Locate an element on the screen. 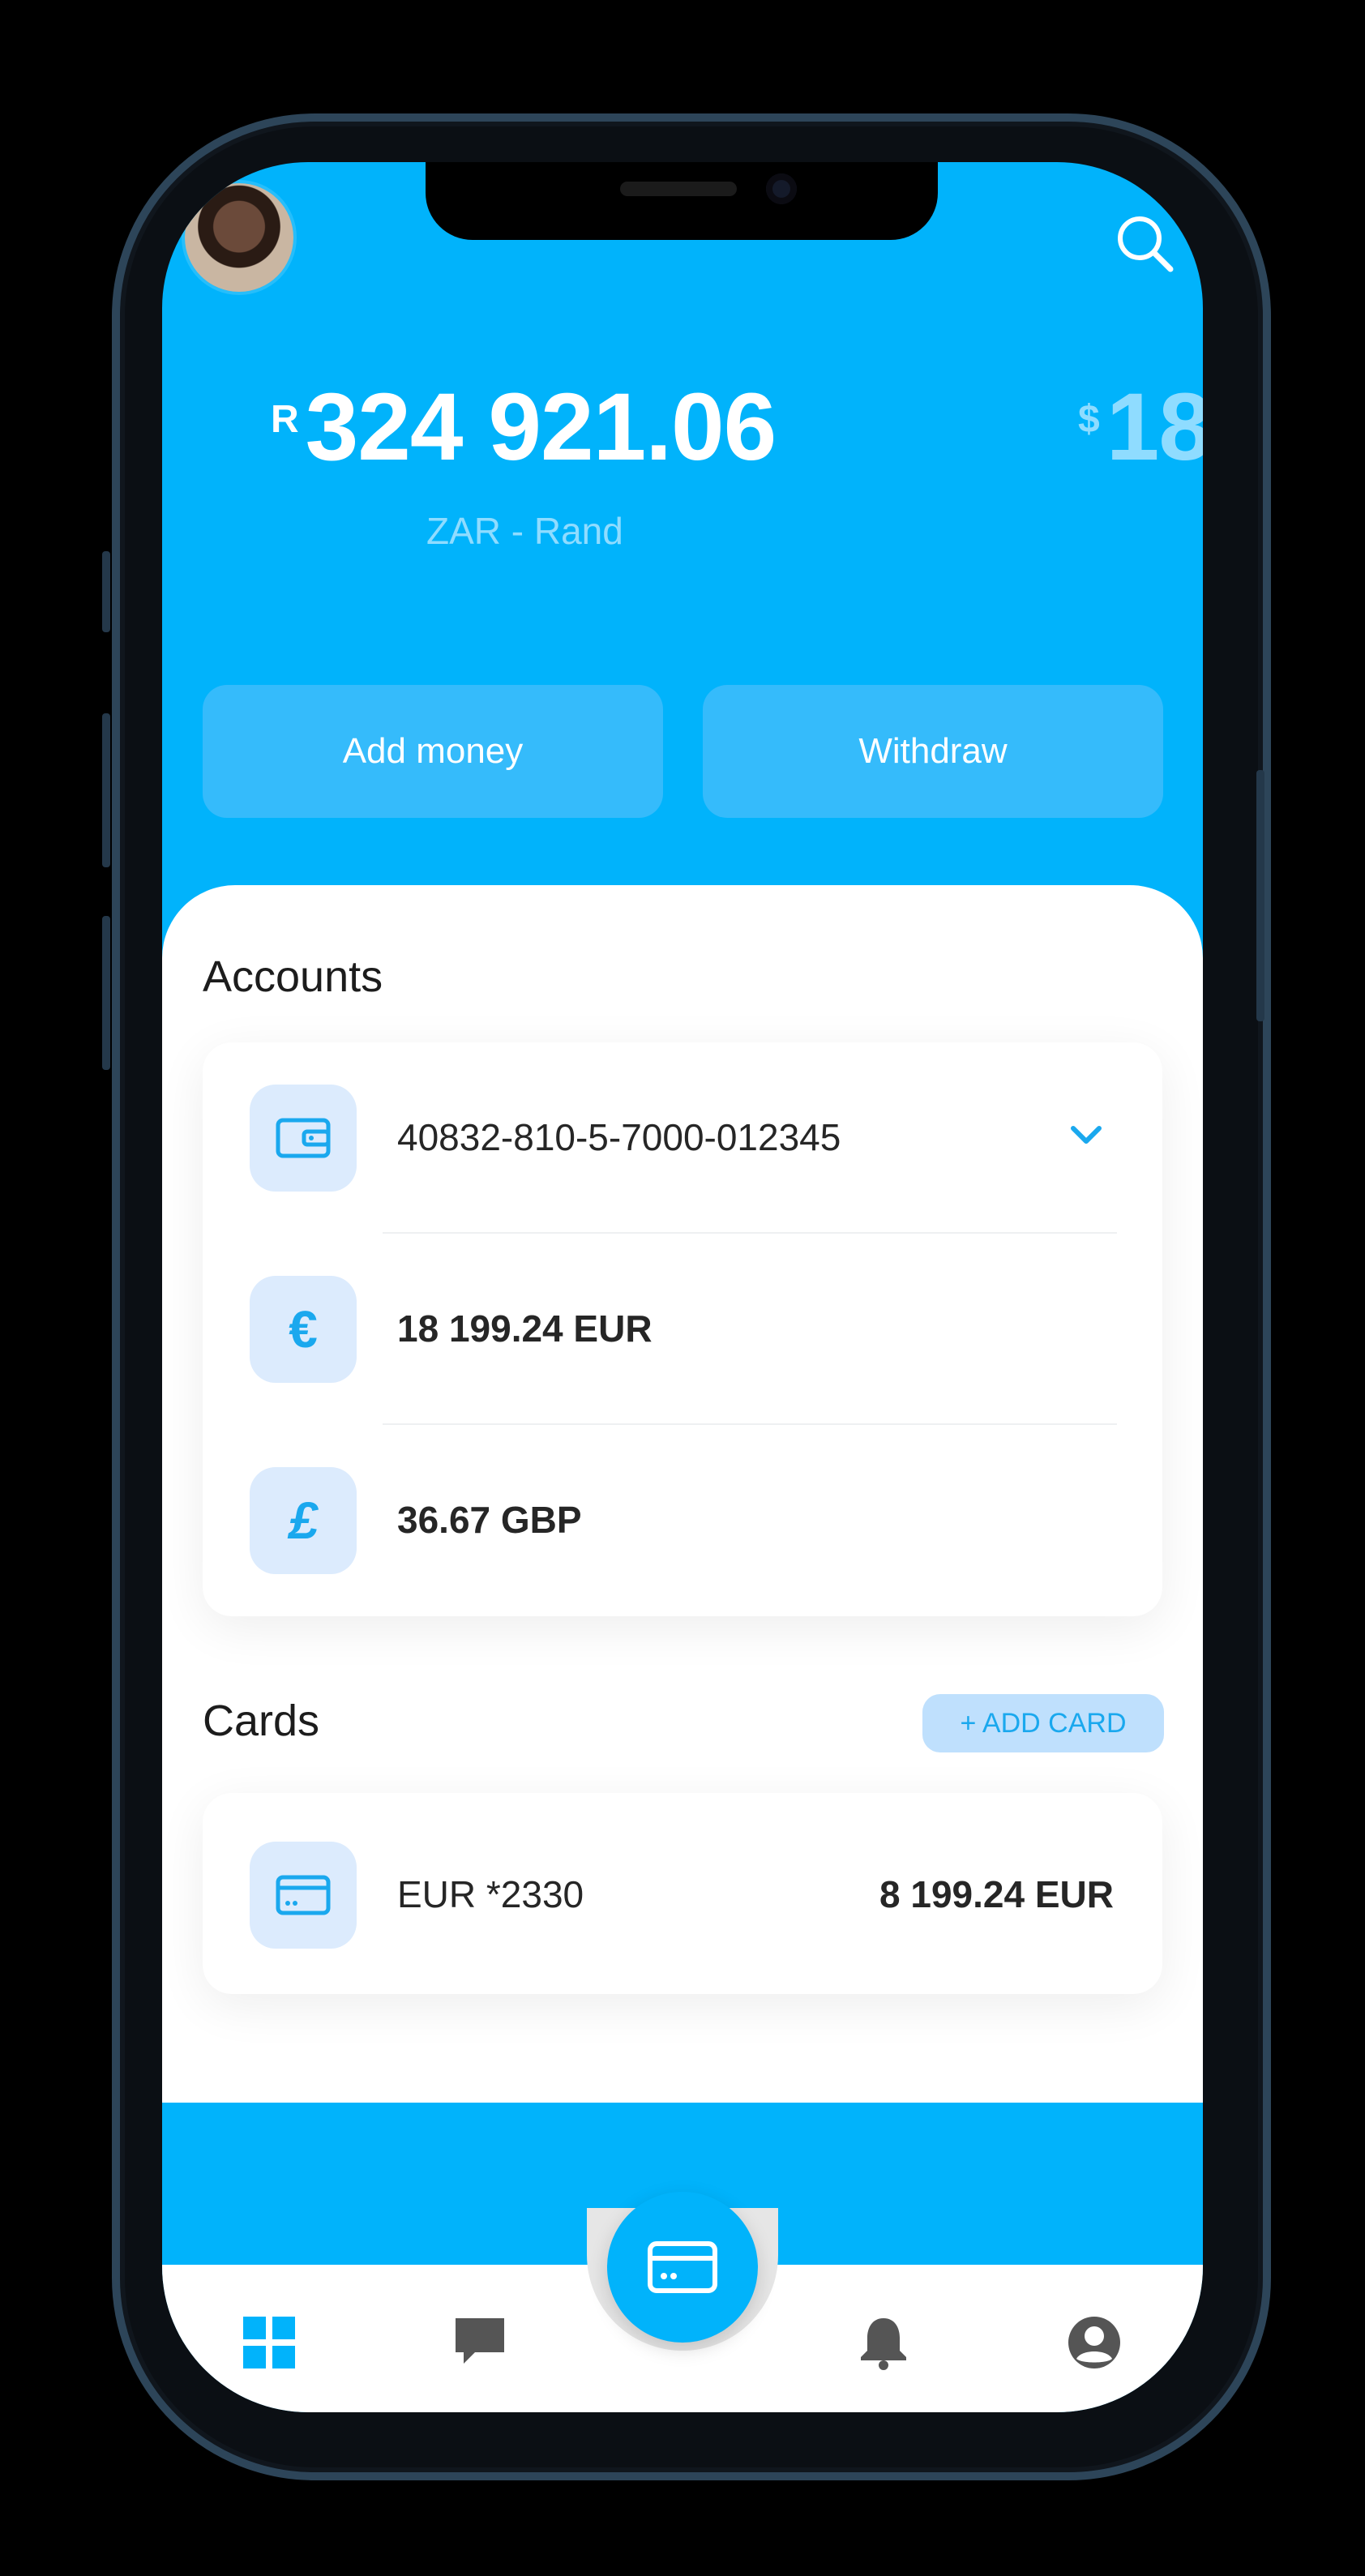 The width and height of the screenshot is (1365, 2576). account-balance: 36.67 GBP is located at coordinates (489, 1520).